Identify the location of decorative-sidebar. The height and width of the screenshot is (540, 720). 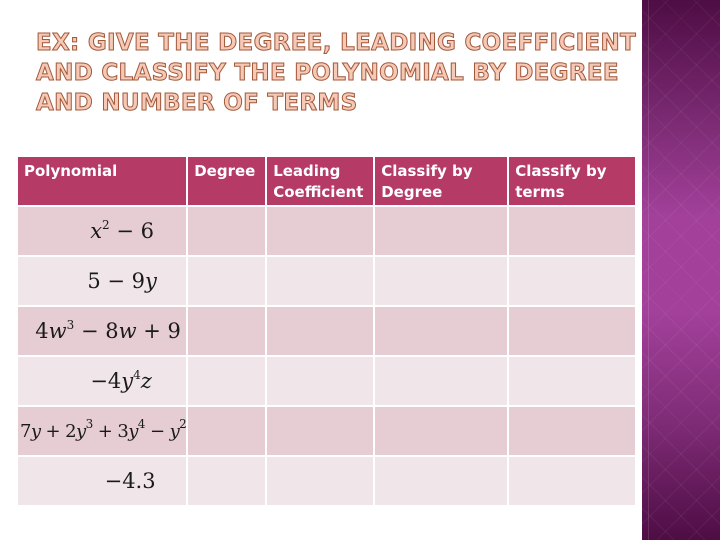
(681, 270).